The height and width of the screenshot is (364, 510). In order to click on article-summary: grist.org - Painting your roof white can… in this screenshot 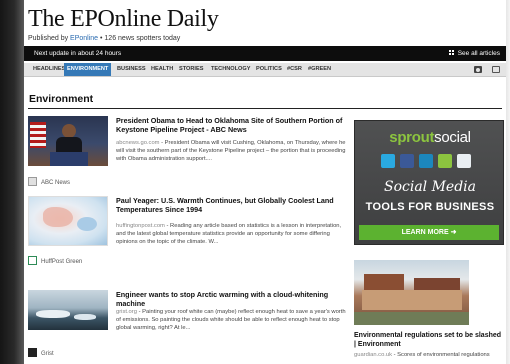, I will do `click(232, 320)`.